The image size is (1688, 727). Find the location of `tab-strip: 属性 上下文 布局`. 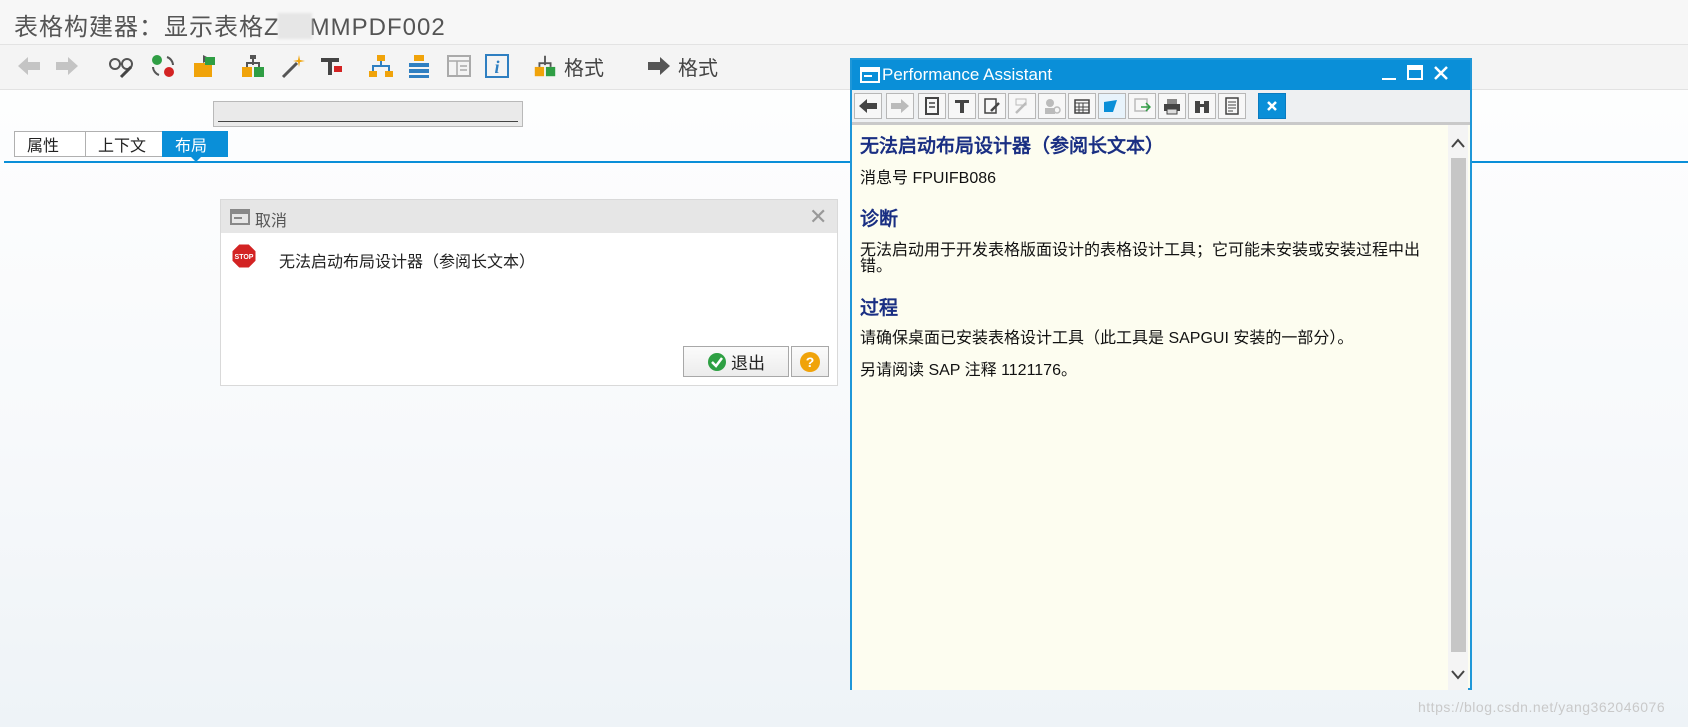

tab-strip: 属性 上下文 布局 is located at coordinates (121, 146).